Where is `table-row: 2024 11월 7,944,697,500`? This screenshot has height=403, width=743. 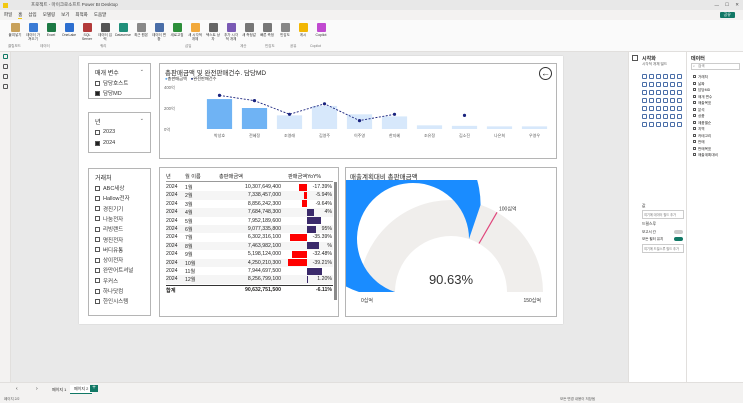
table-row: 2024 11월 7,944,697,500 is located at coordinates (249, 271).